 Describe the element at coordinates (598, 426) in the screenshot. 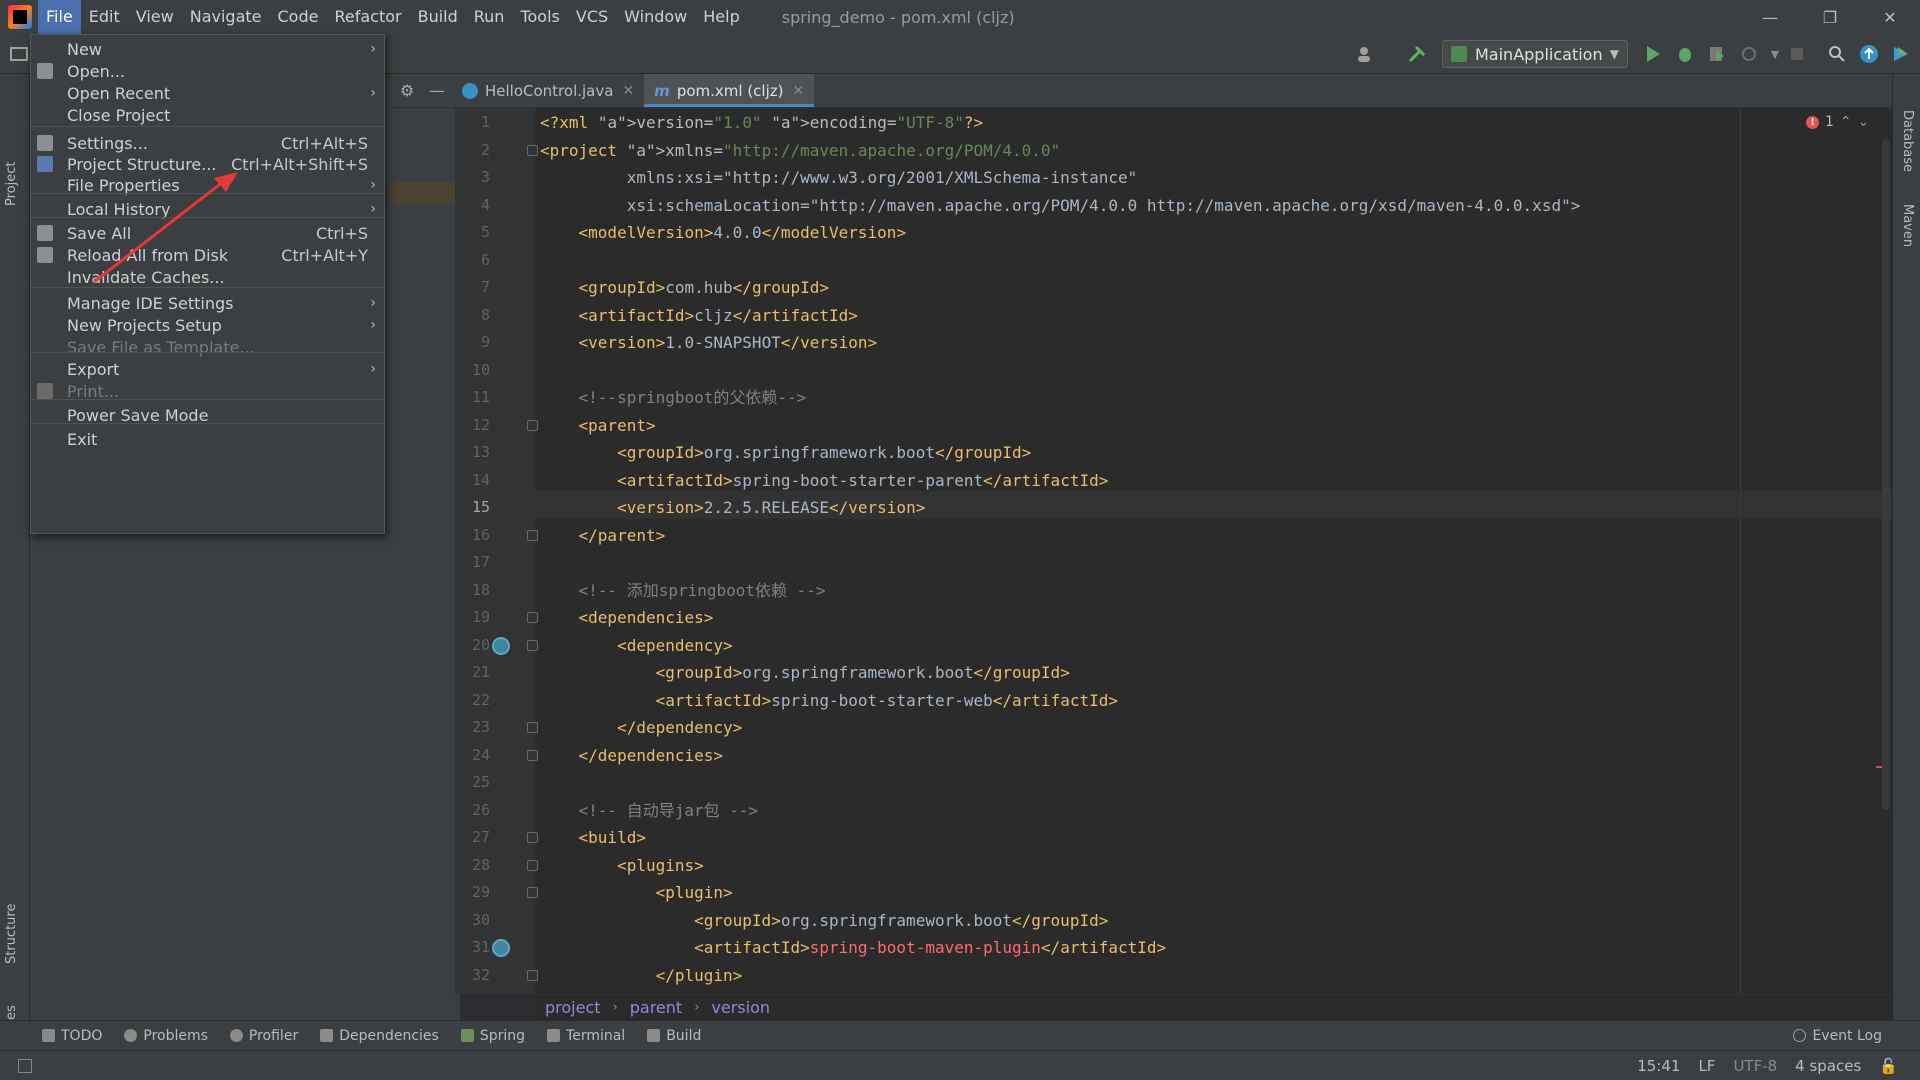

I see `code-line: <parent>` at that location.